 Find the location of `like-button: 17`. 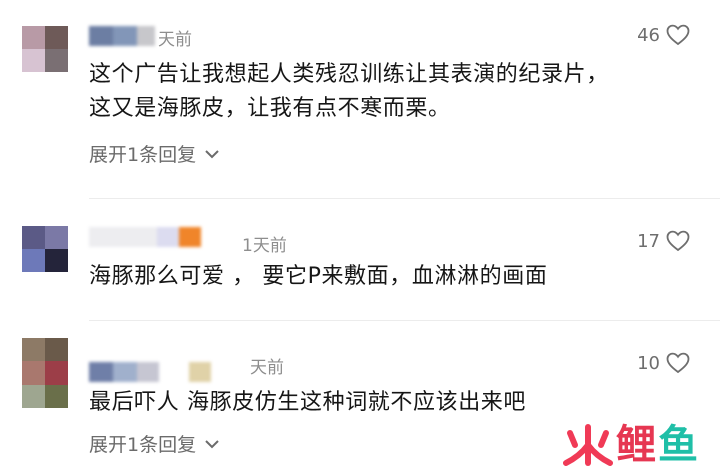

like-button: 17 is located at coordinates (663, 241).